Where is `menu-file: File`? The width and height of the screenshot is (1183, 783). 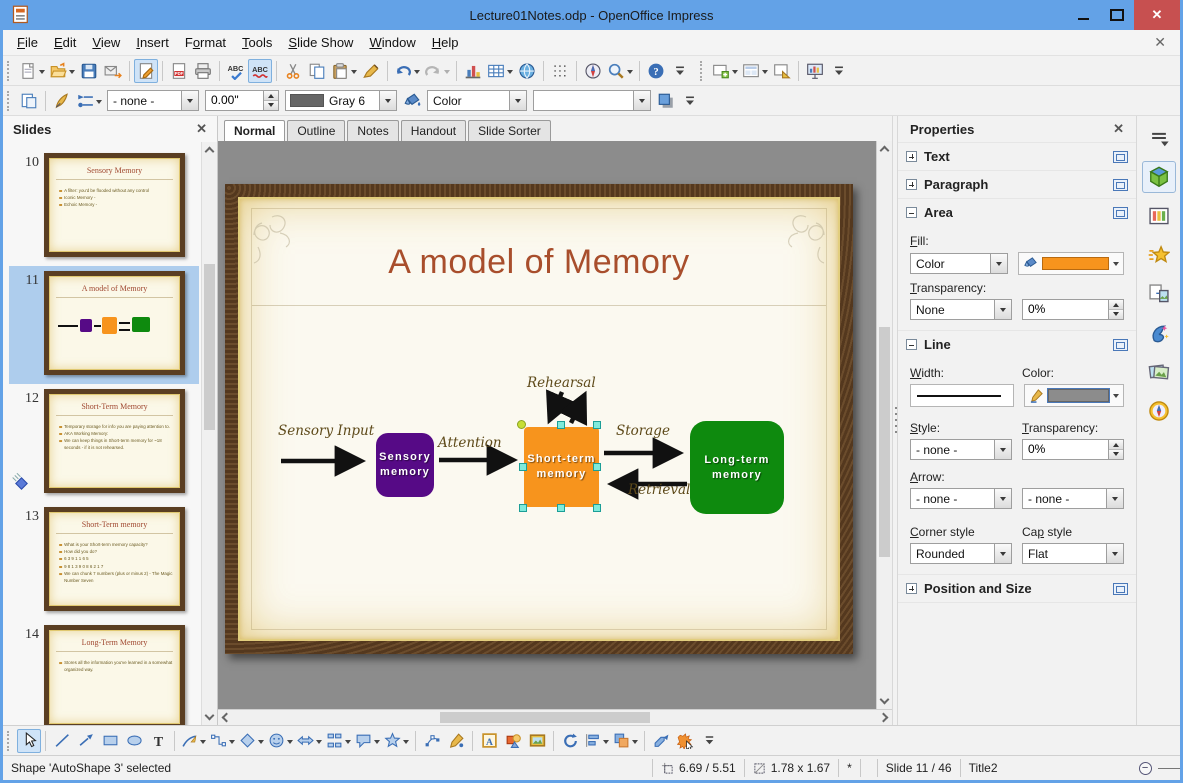
menu-file: File is located at coordinates (27, 42).